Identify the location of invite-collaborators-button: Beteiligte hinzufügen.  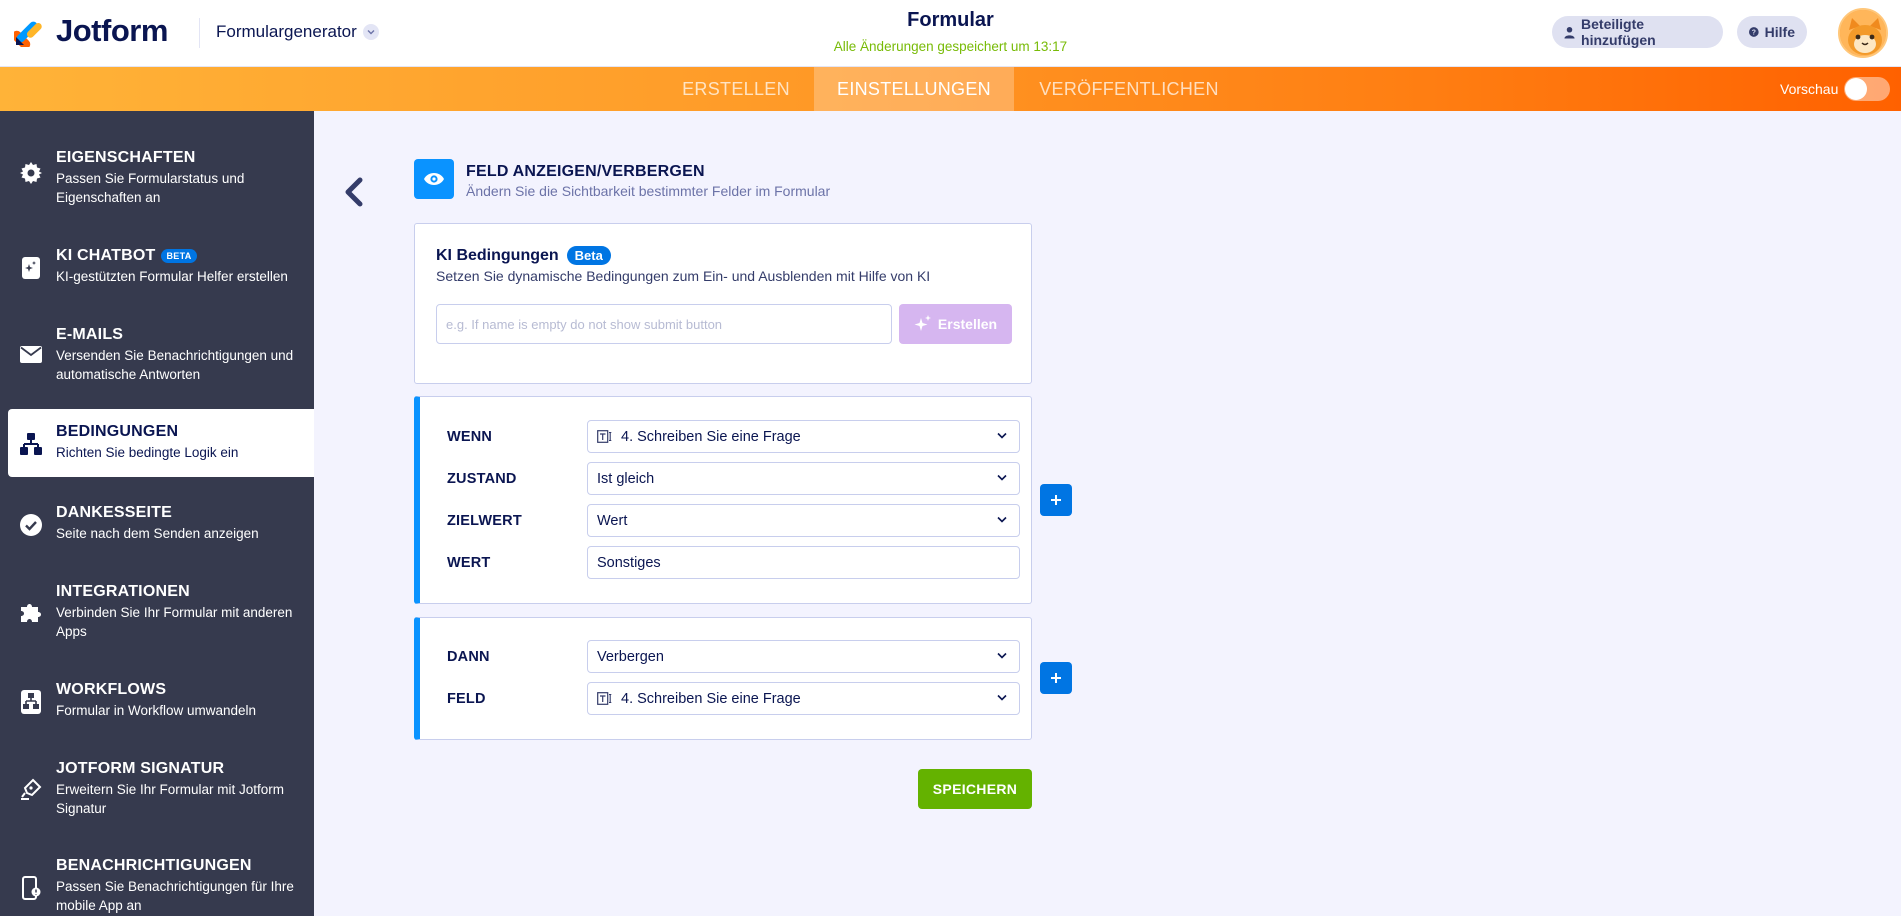
(1637, 32).